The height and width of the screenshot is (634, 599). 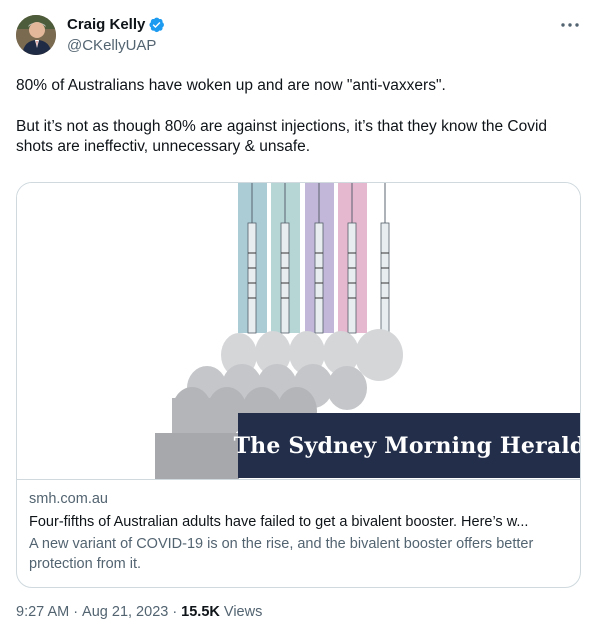 What do you see at coordinates (68, 499) in the screenshot?
I see `card-domain: smh.com.au` at bounding box center [68, 499].